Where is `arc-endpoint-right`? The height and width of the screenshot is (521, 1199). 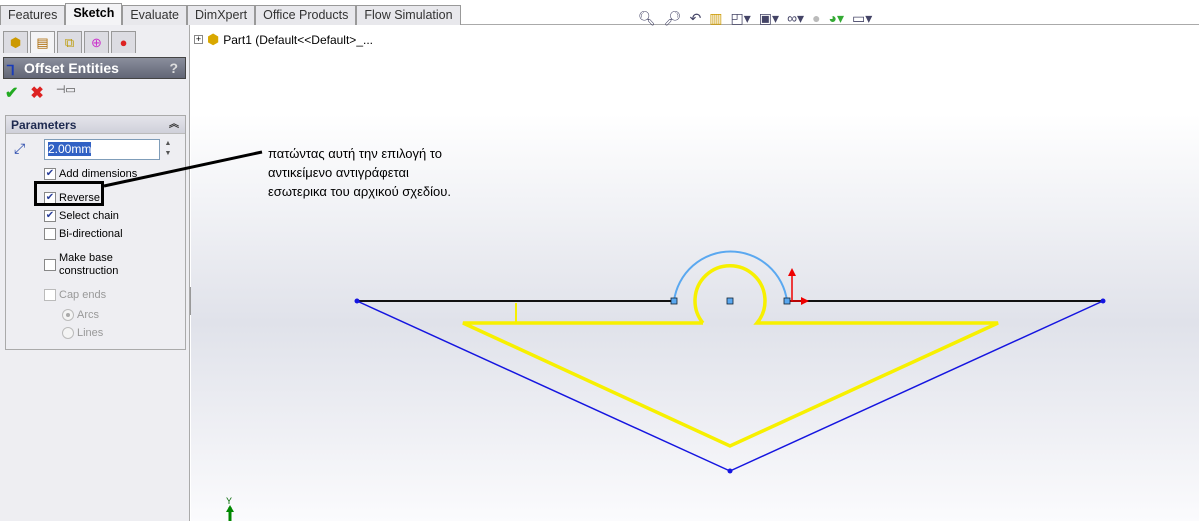 arc-endpoint-right is located at coordinates (787, 301).